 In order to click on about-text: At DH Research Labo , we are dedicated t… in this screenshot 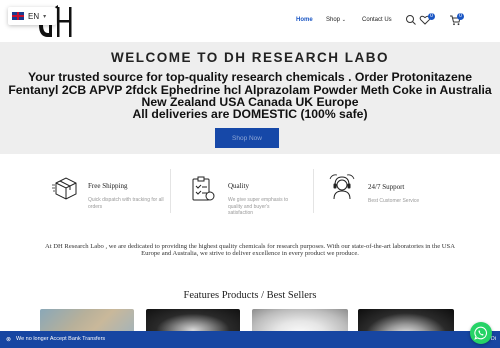, I will do `click(250, 250)`.